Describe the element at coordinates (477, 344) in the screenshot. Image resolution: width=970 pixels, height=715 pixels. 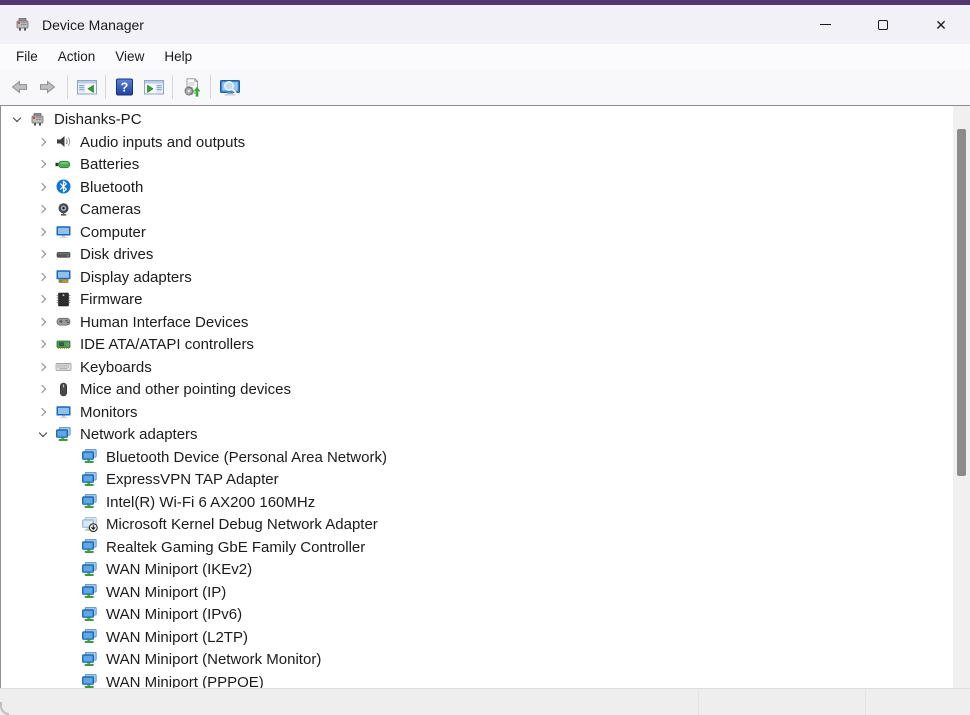
I see `tree-item: IDE ATA/ATAPI controllers` at that location.